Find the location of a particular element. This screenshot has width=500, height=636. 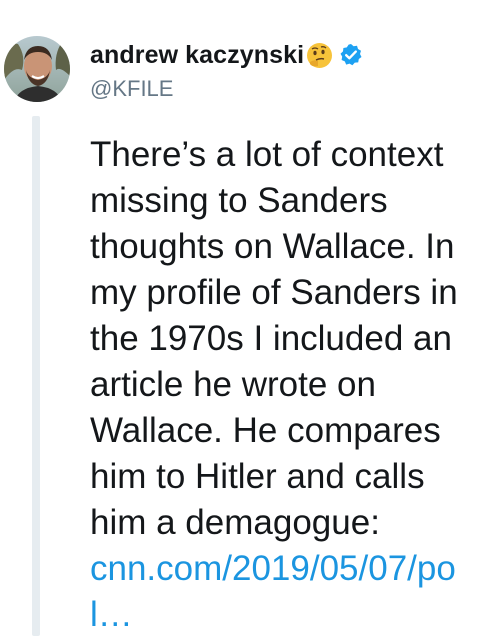

avatar-image is located at coordinates (37, 69).